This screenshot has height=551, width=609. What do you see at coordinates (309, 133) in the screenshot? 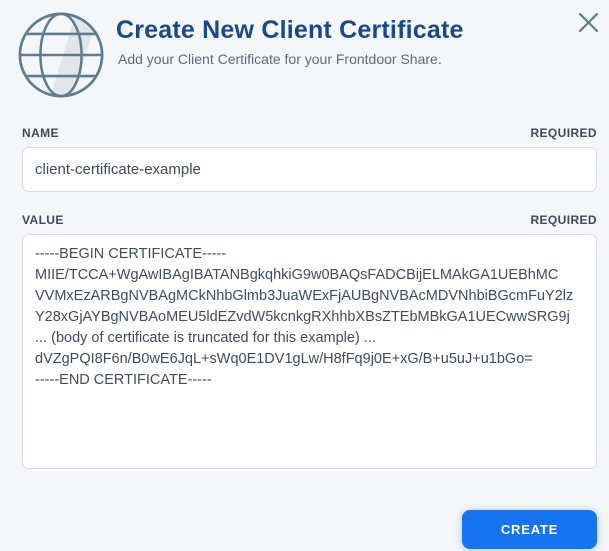
I see `name-label-row: NAME REQUIRED` at bounding box center [309, 133].